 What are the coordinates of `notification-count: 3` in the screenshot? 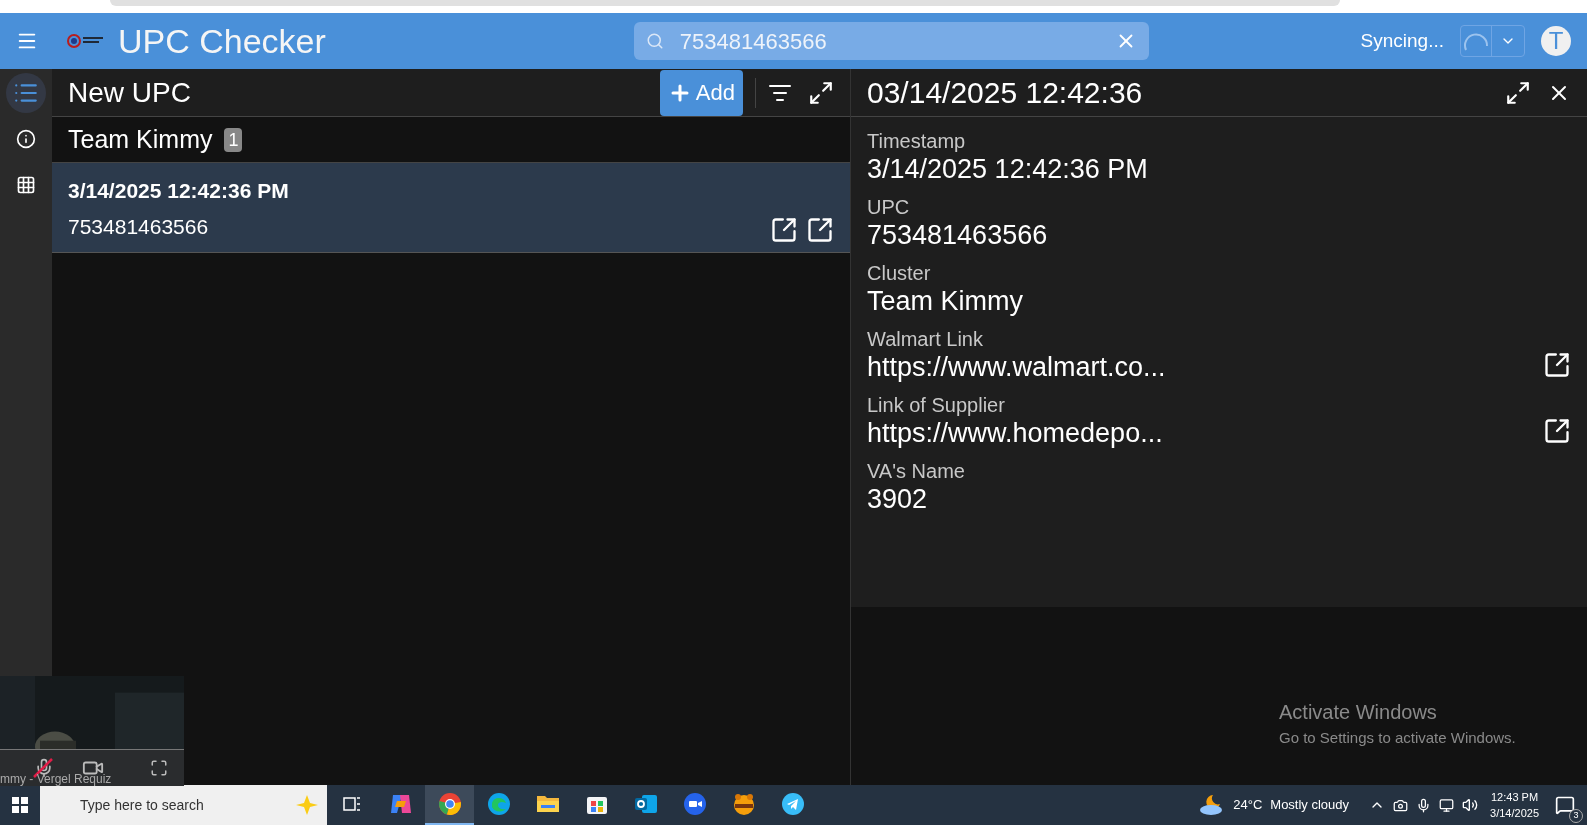 It's located at (1576, 816).